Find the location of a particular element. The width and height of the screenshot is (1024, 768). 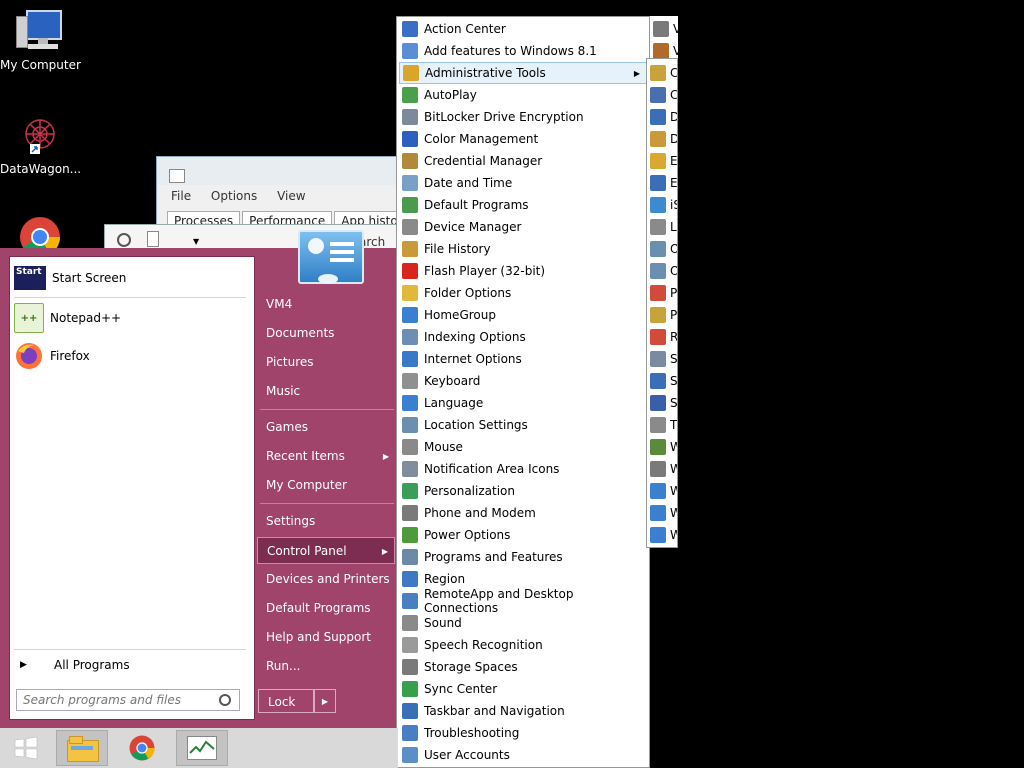

cp-item-flash-player-32-bit: Flash Player (32-bit) is located at coordinates (523, 271).